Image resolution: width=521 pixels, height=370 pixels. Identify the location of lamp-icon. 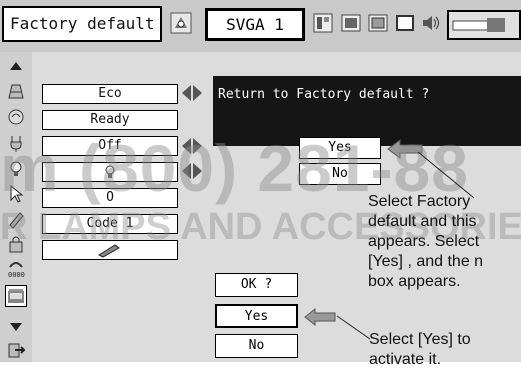
(16, 117).